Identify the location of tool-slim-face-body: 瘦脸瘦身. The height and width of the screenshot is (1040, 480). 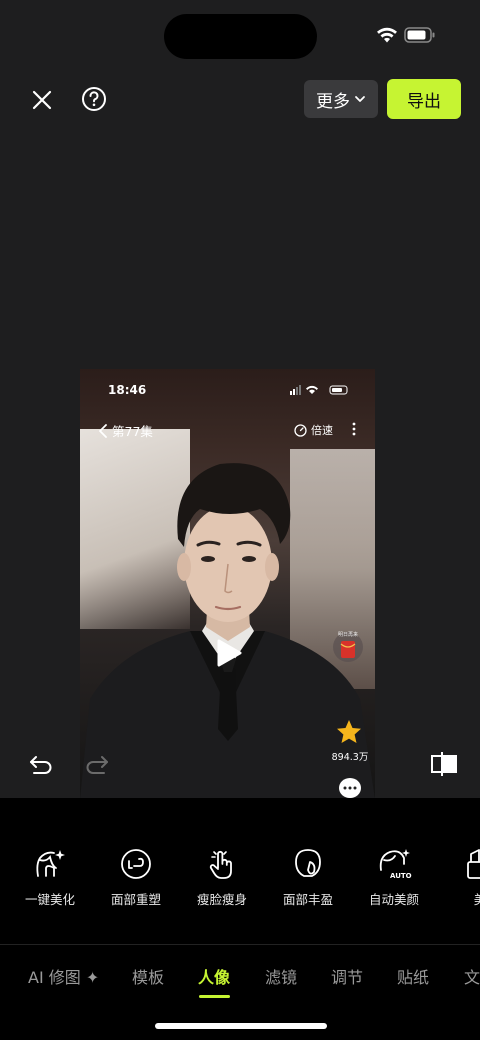
(222, 877).